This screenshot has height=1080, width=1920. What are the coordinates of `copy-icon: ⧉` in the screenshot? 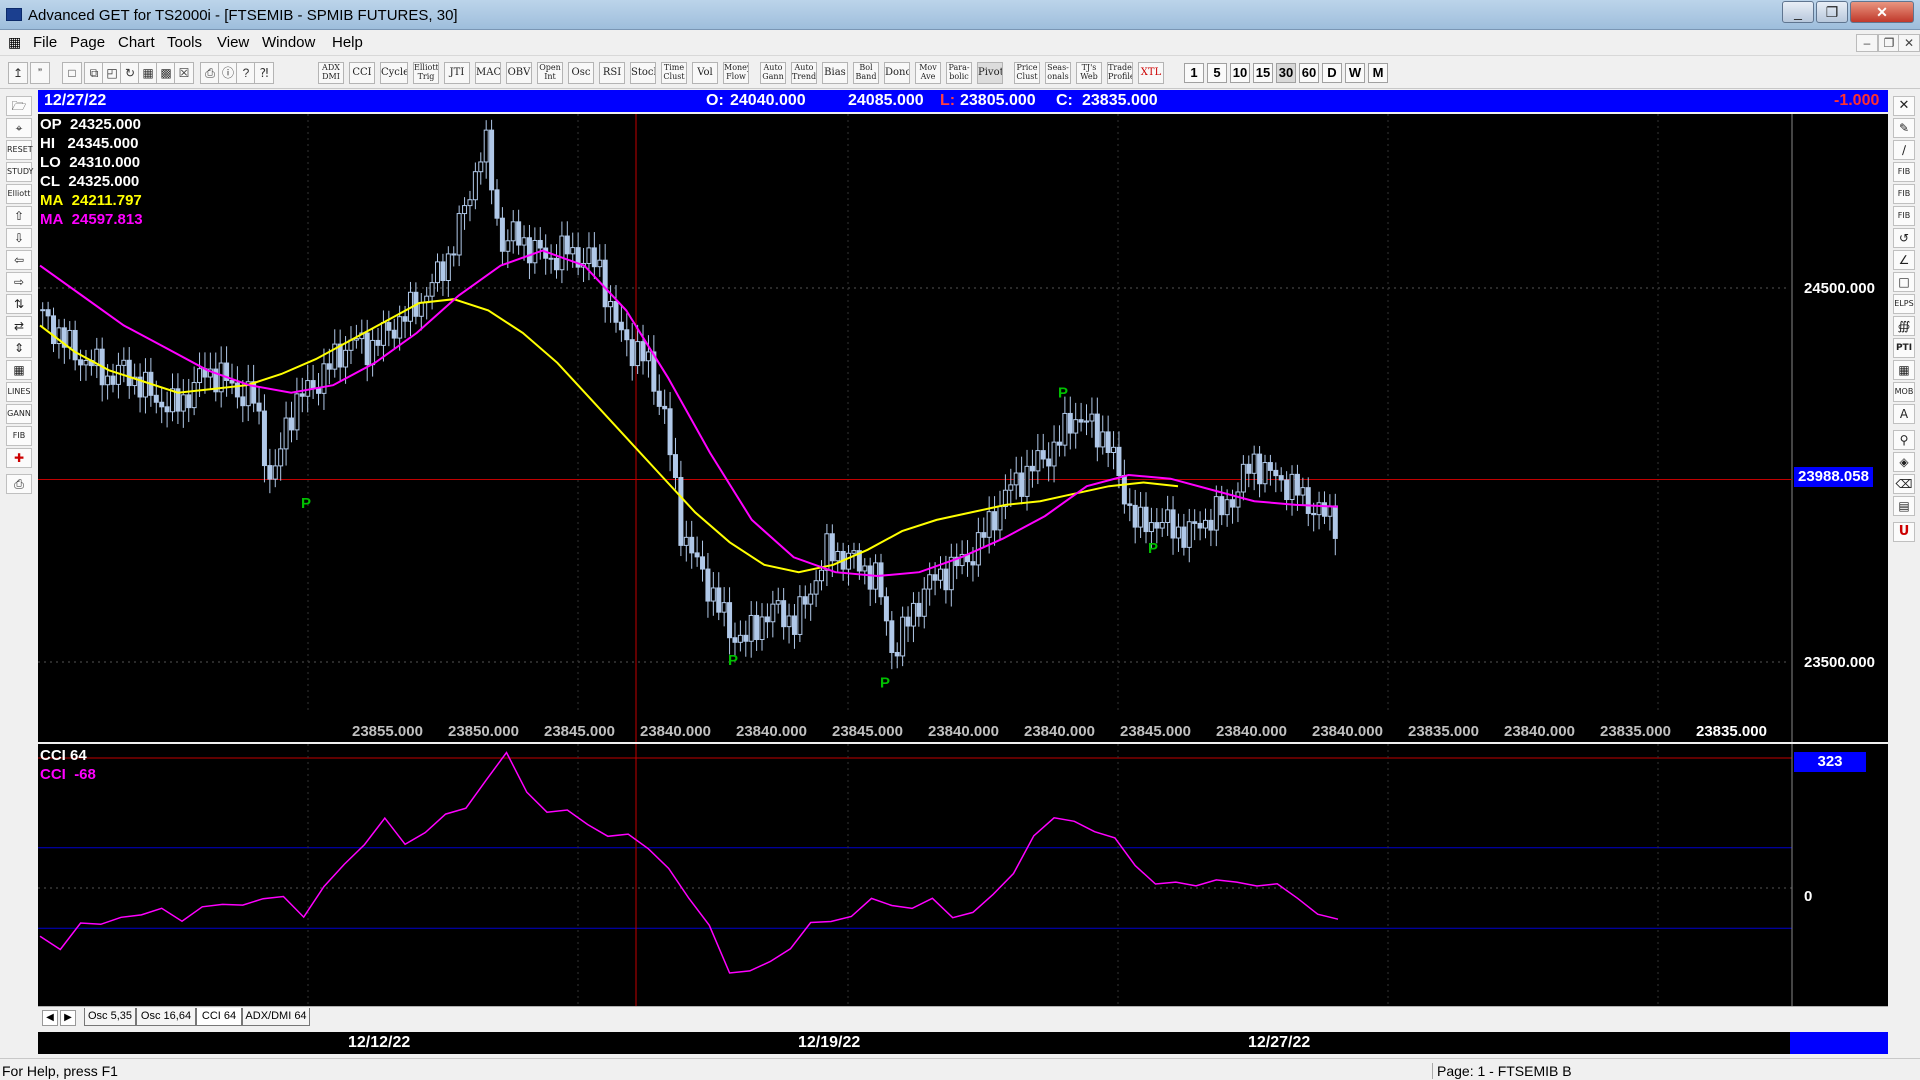 It's located at (94, 73).